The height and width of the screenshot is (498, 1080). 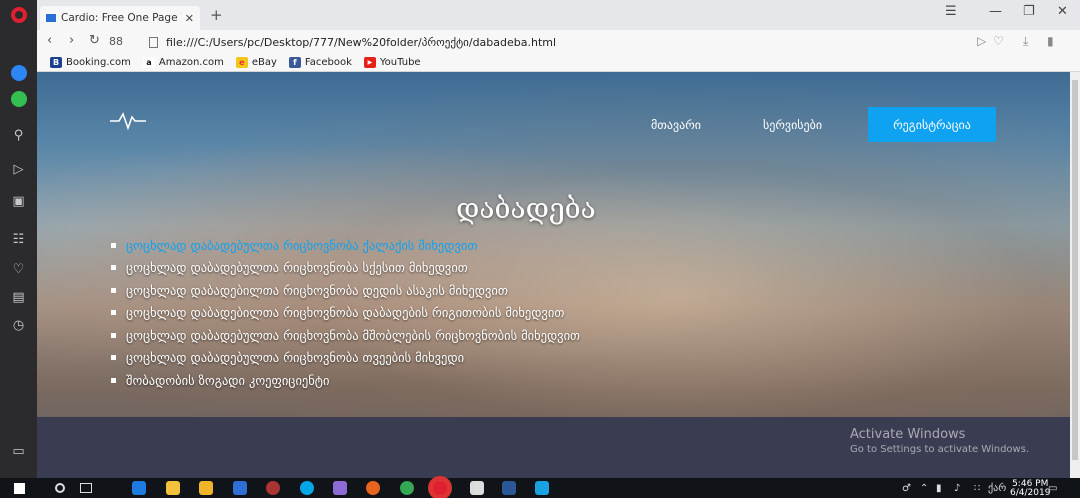 I want to click on store-icon, so click(x=173, y=488).